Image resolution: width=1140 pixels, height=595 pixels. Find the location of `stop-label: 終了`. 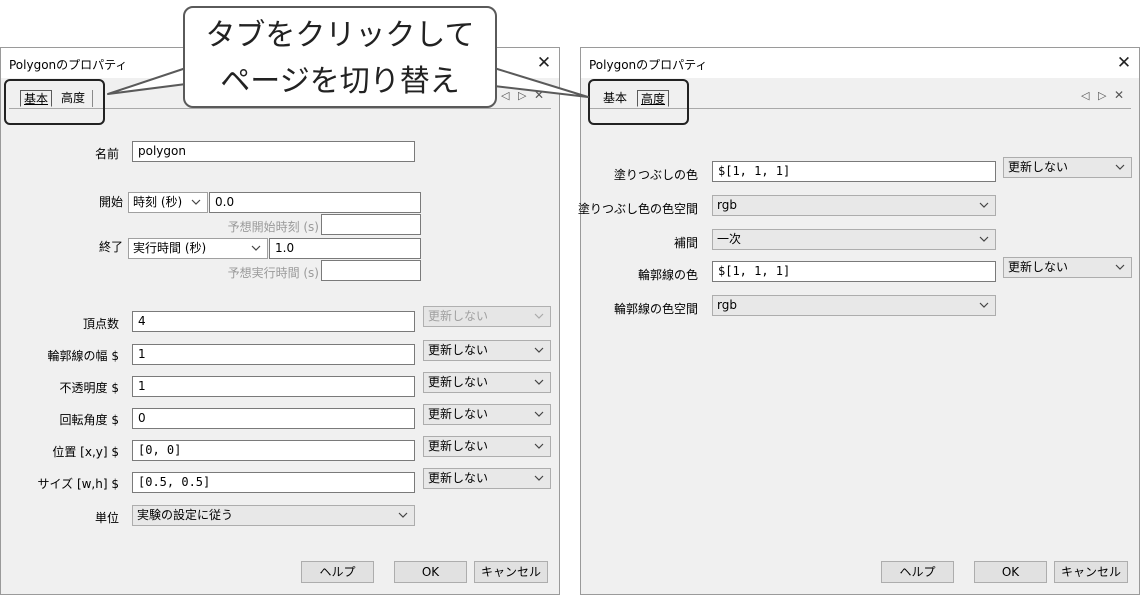

stop-label: 終了 is located at coordinates (110, 247).